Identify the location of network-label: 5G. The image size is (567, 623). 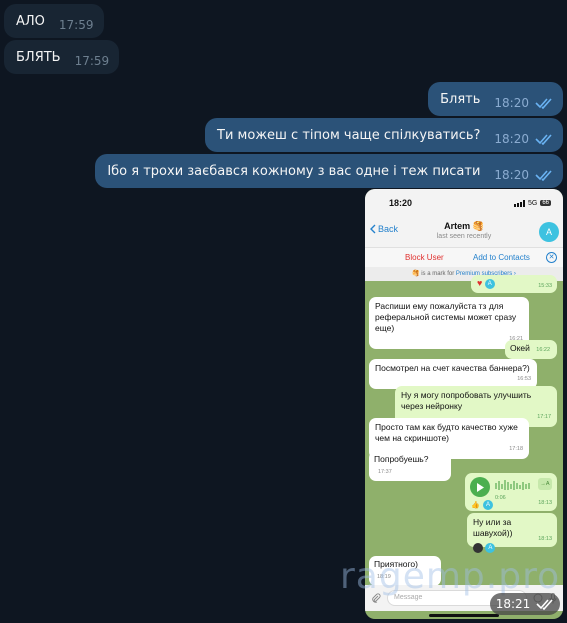
(532, 203).